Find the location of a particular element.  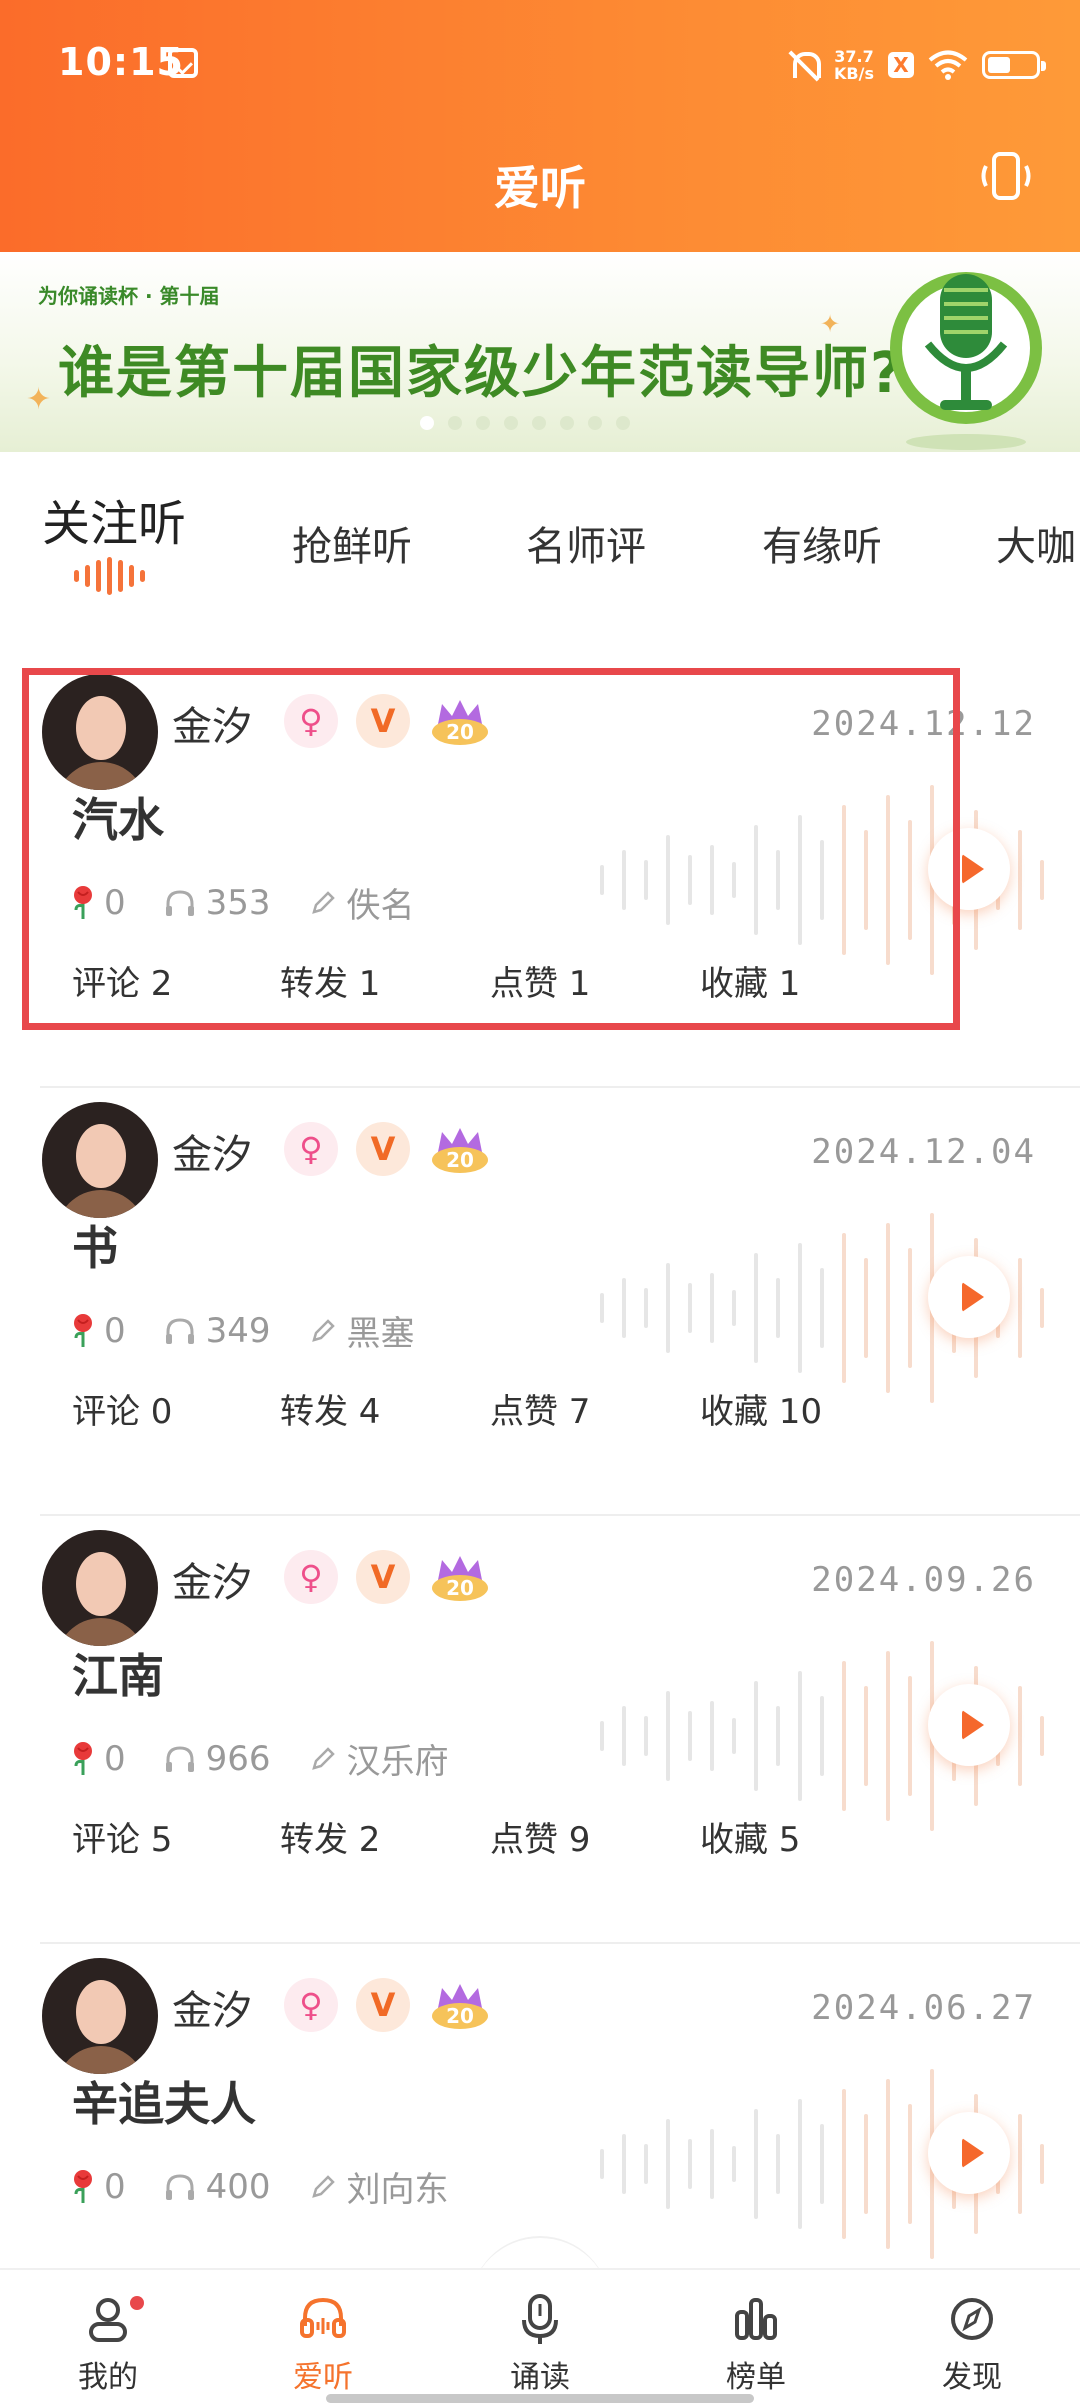

comments-count: 评论 5 is located at coordinates (122, 1836).